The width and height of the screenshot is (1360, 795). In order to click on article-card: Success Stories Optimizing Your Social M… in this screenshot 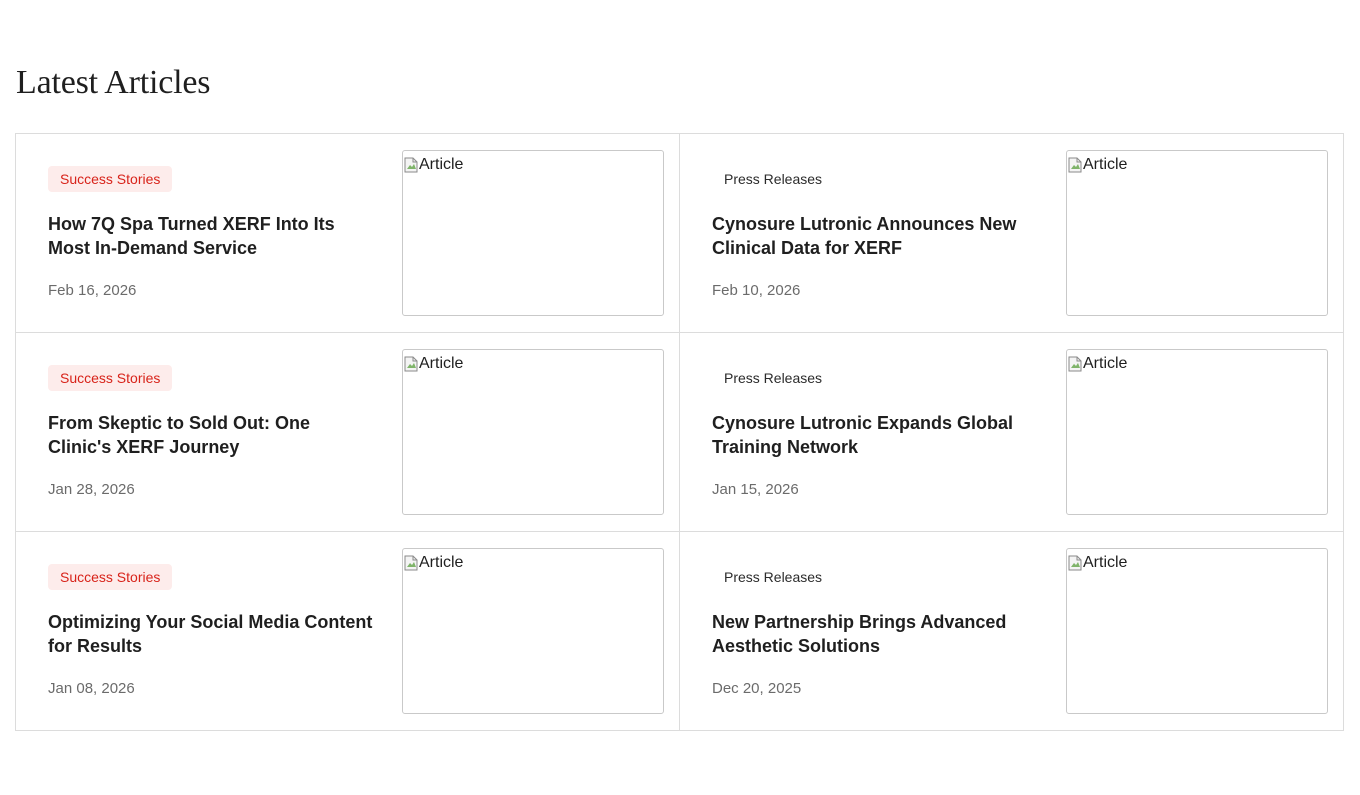, I will do `click(348, 631)`.